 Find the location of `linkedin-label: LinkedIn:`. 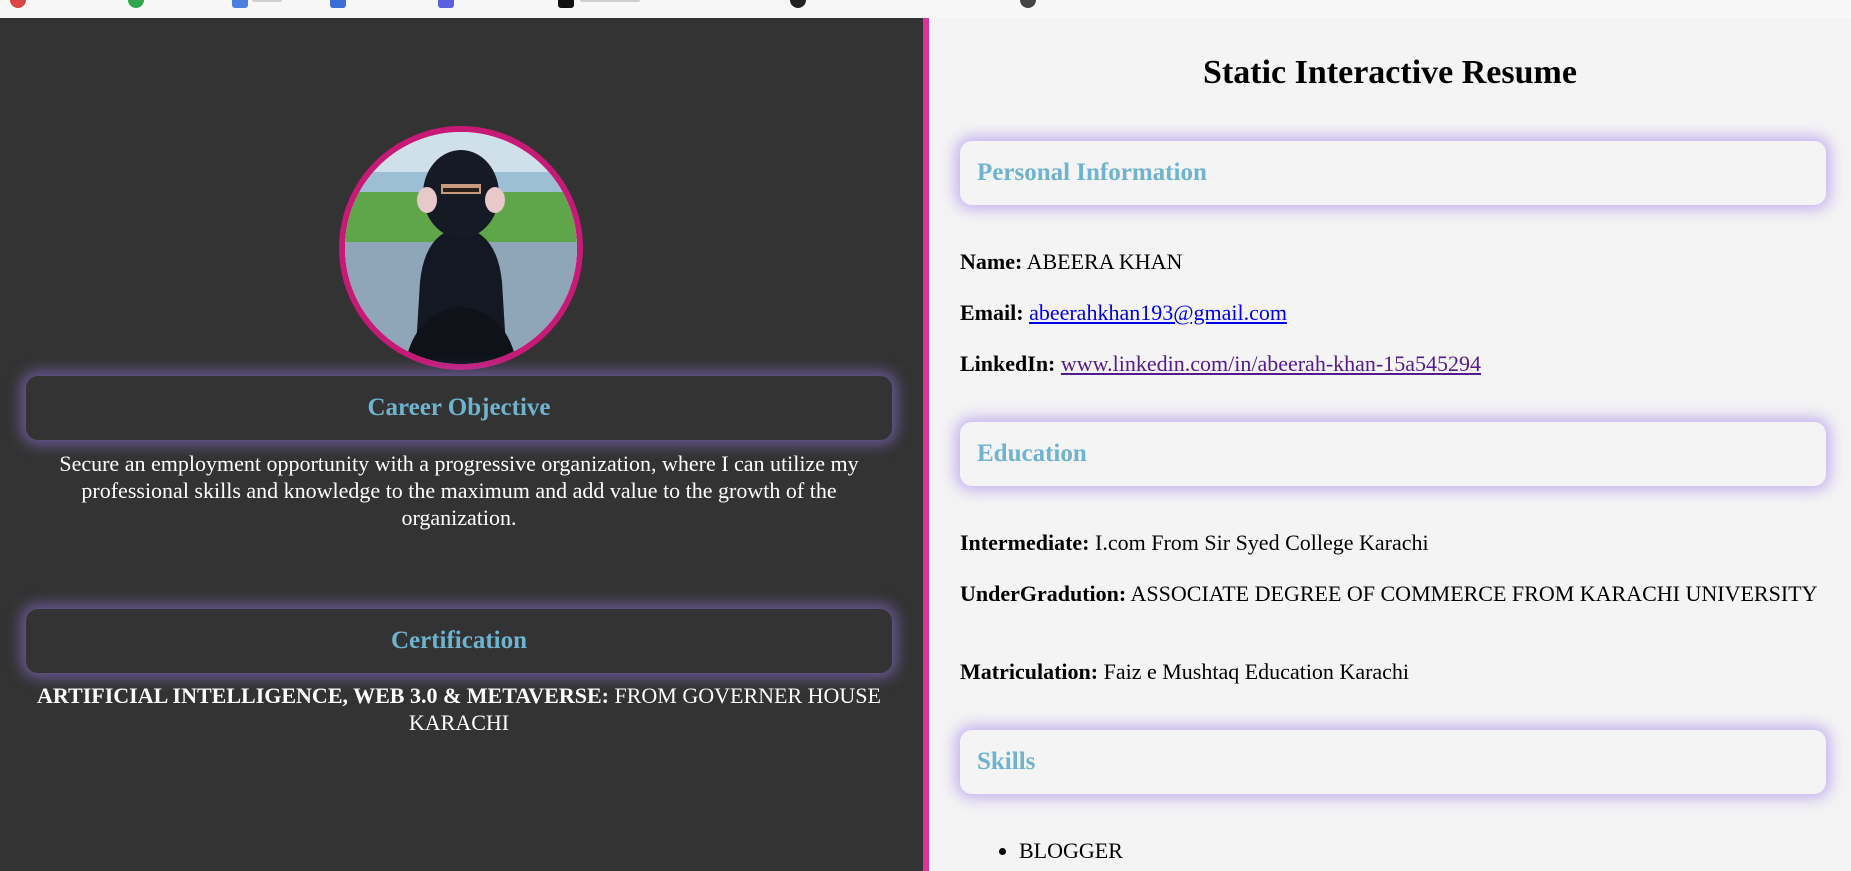

linkedin-label: LinkedIn: is located at coordinates (1008, 363).